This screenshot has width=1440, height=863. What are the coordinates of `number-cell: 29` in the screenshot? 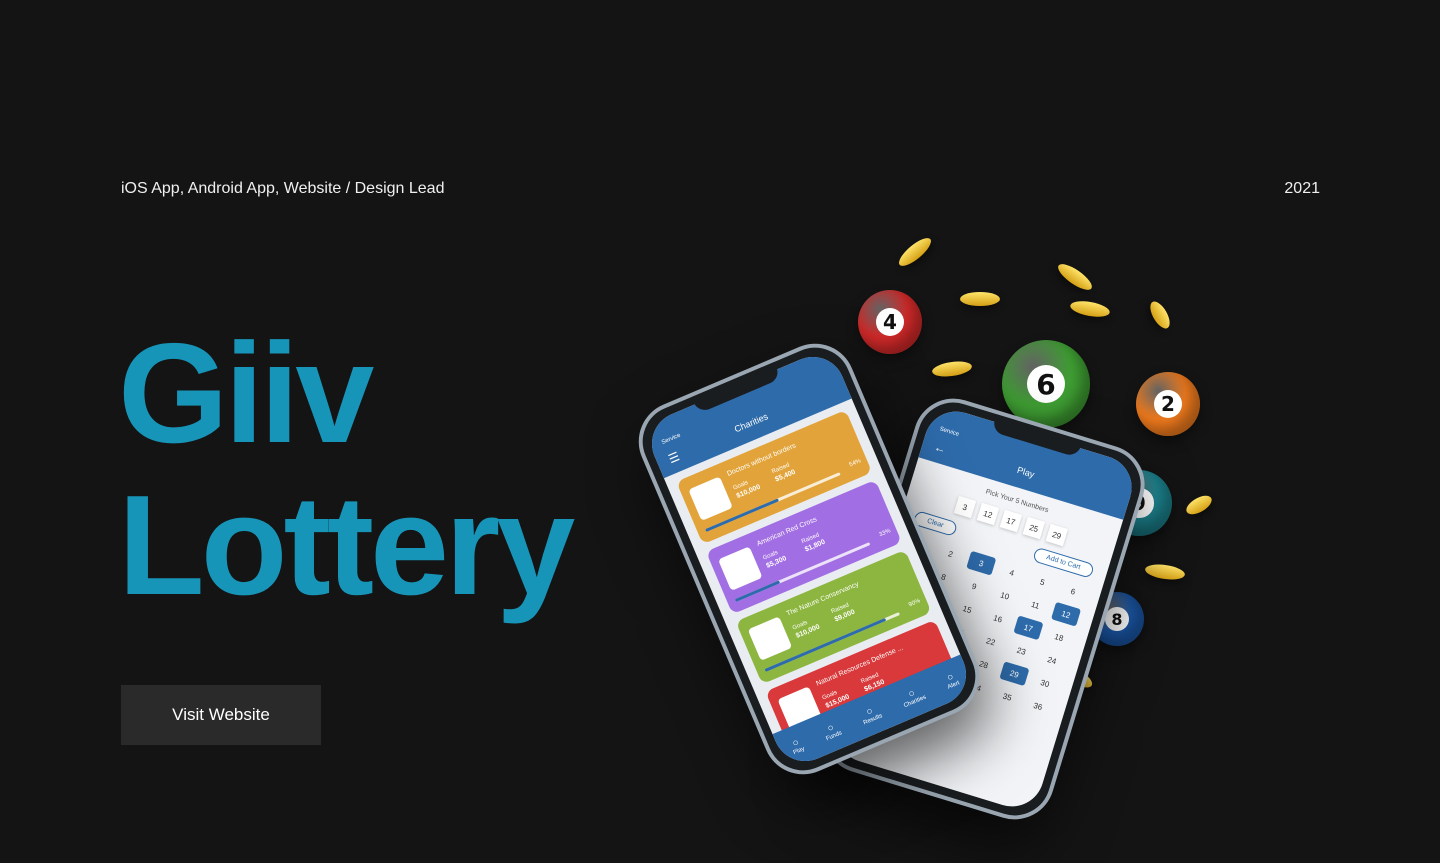 It's located at (1014, 674).